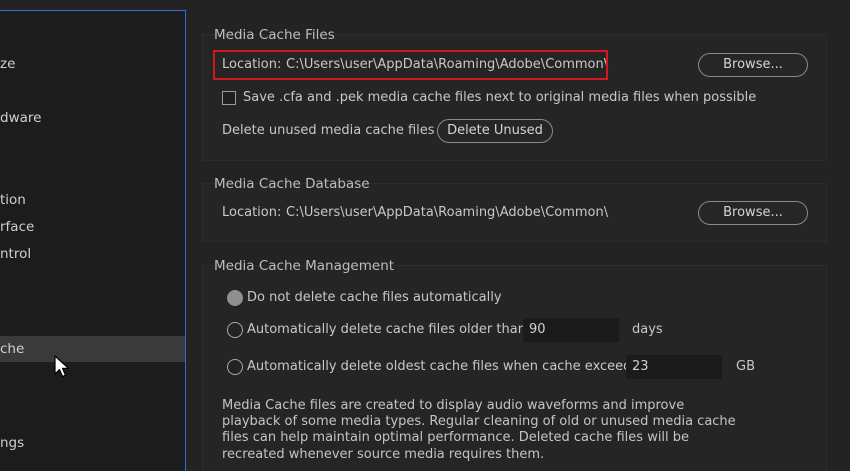 This screenshot has width=850, height=471. Describe the element at coordinates (92, 118) in the screenshot. I see `sidebar-item-hardware: dware` at that location.